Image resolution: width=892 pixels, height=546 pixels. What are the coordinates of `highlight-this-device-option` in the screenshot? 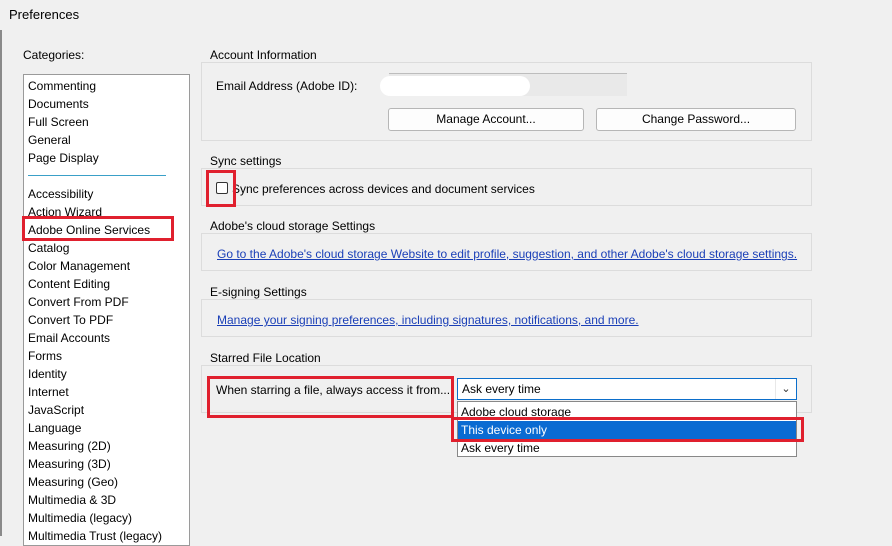 It's located at (627, 429).